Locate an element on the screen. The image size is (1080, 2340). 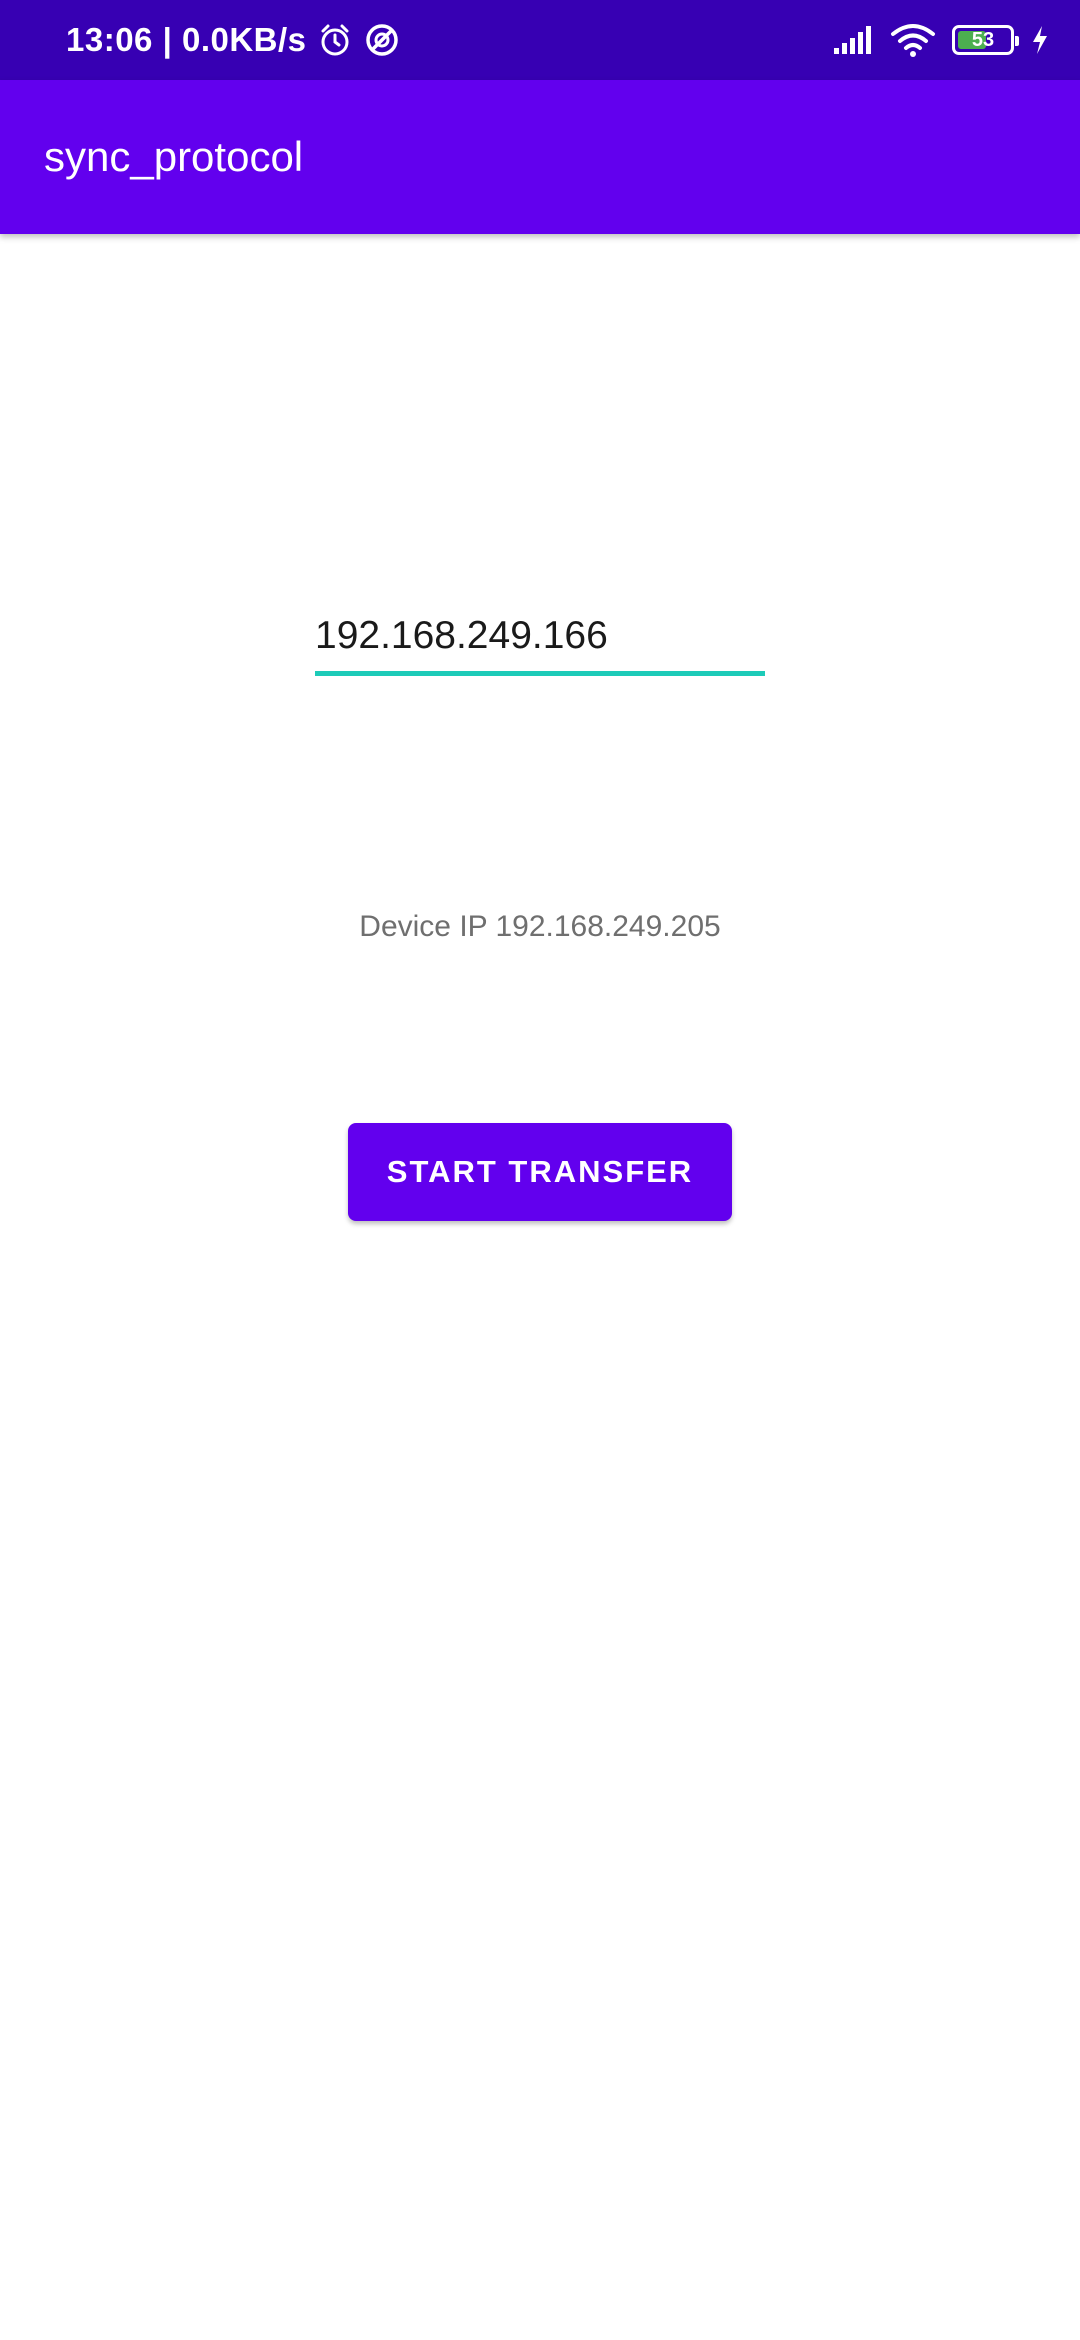
status-time-speed: 13:06 | 0.0KB/s is located at coordinates (186, 39).